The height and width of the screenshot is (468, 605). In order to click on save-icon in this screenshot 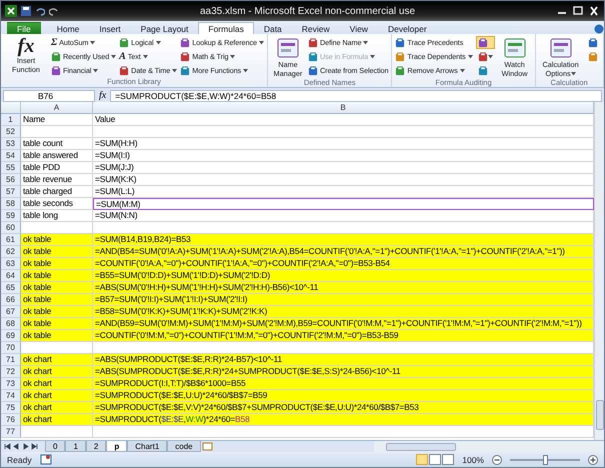, I will do `click(26, 11)`.